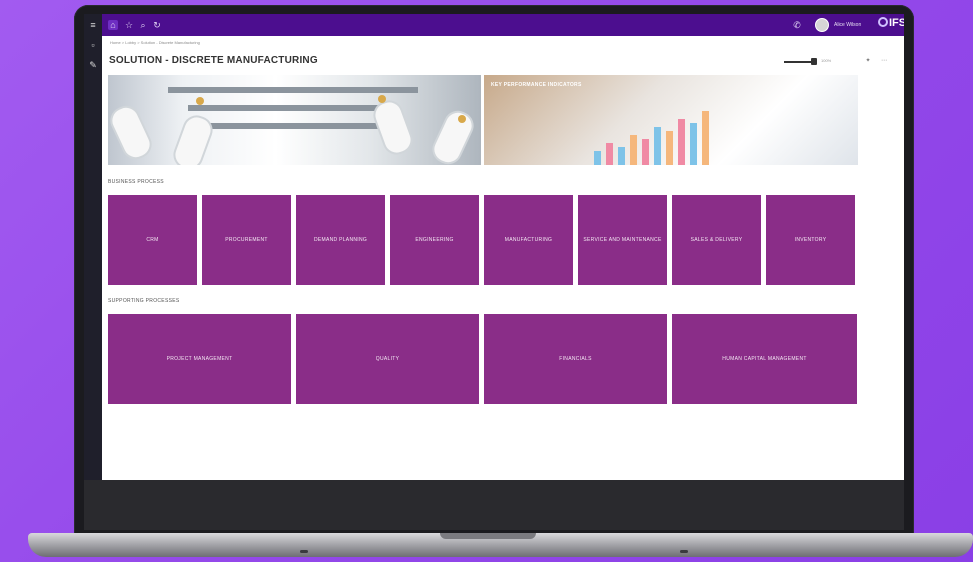  I want to click on tile-crm: CRM, so click(152, 240).